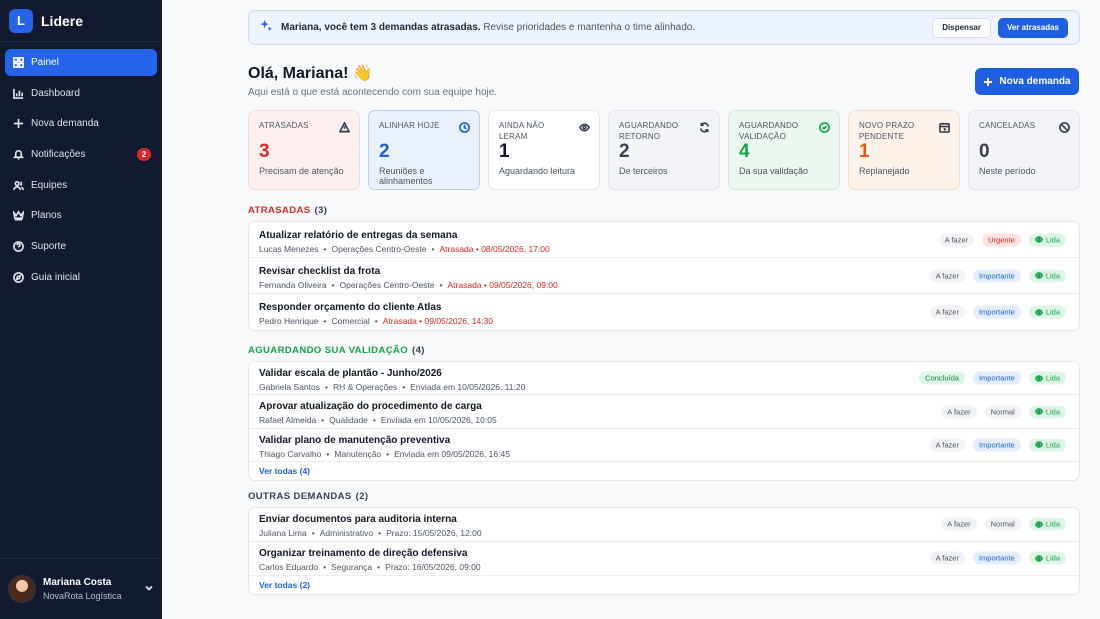  Describe the element at coordinates (348, 420) in the screenshot. I see `row-team: Qualidade` at that location.